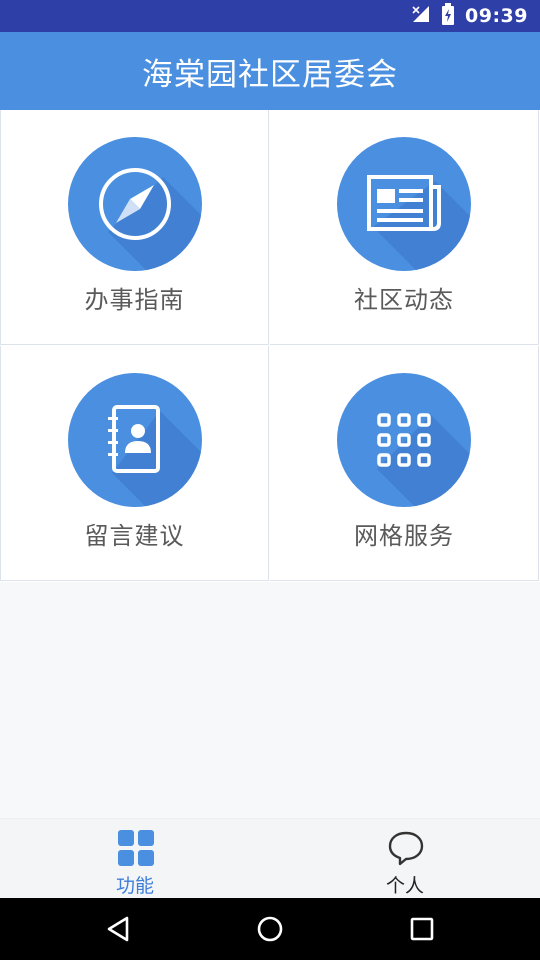  I want to click on no-signal-icon, so click(421, 16).